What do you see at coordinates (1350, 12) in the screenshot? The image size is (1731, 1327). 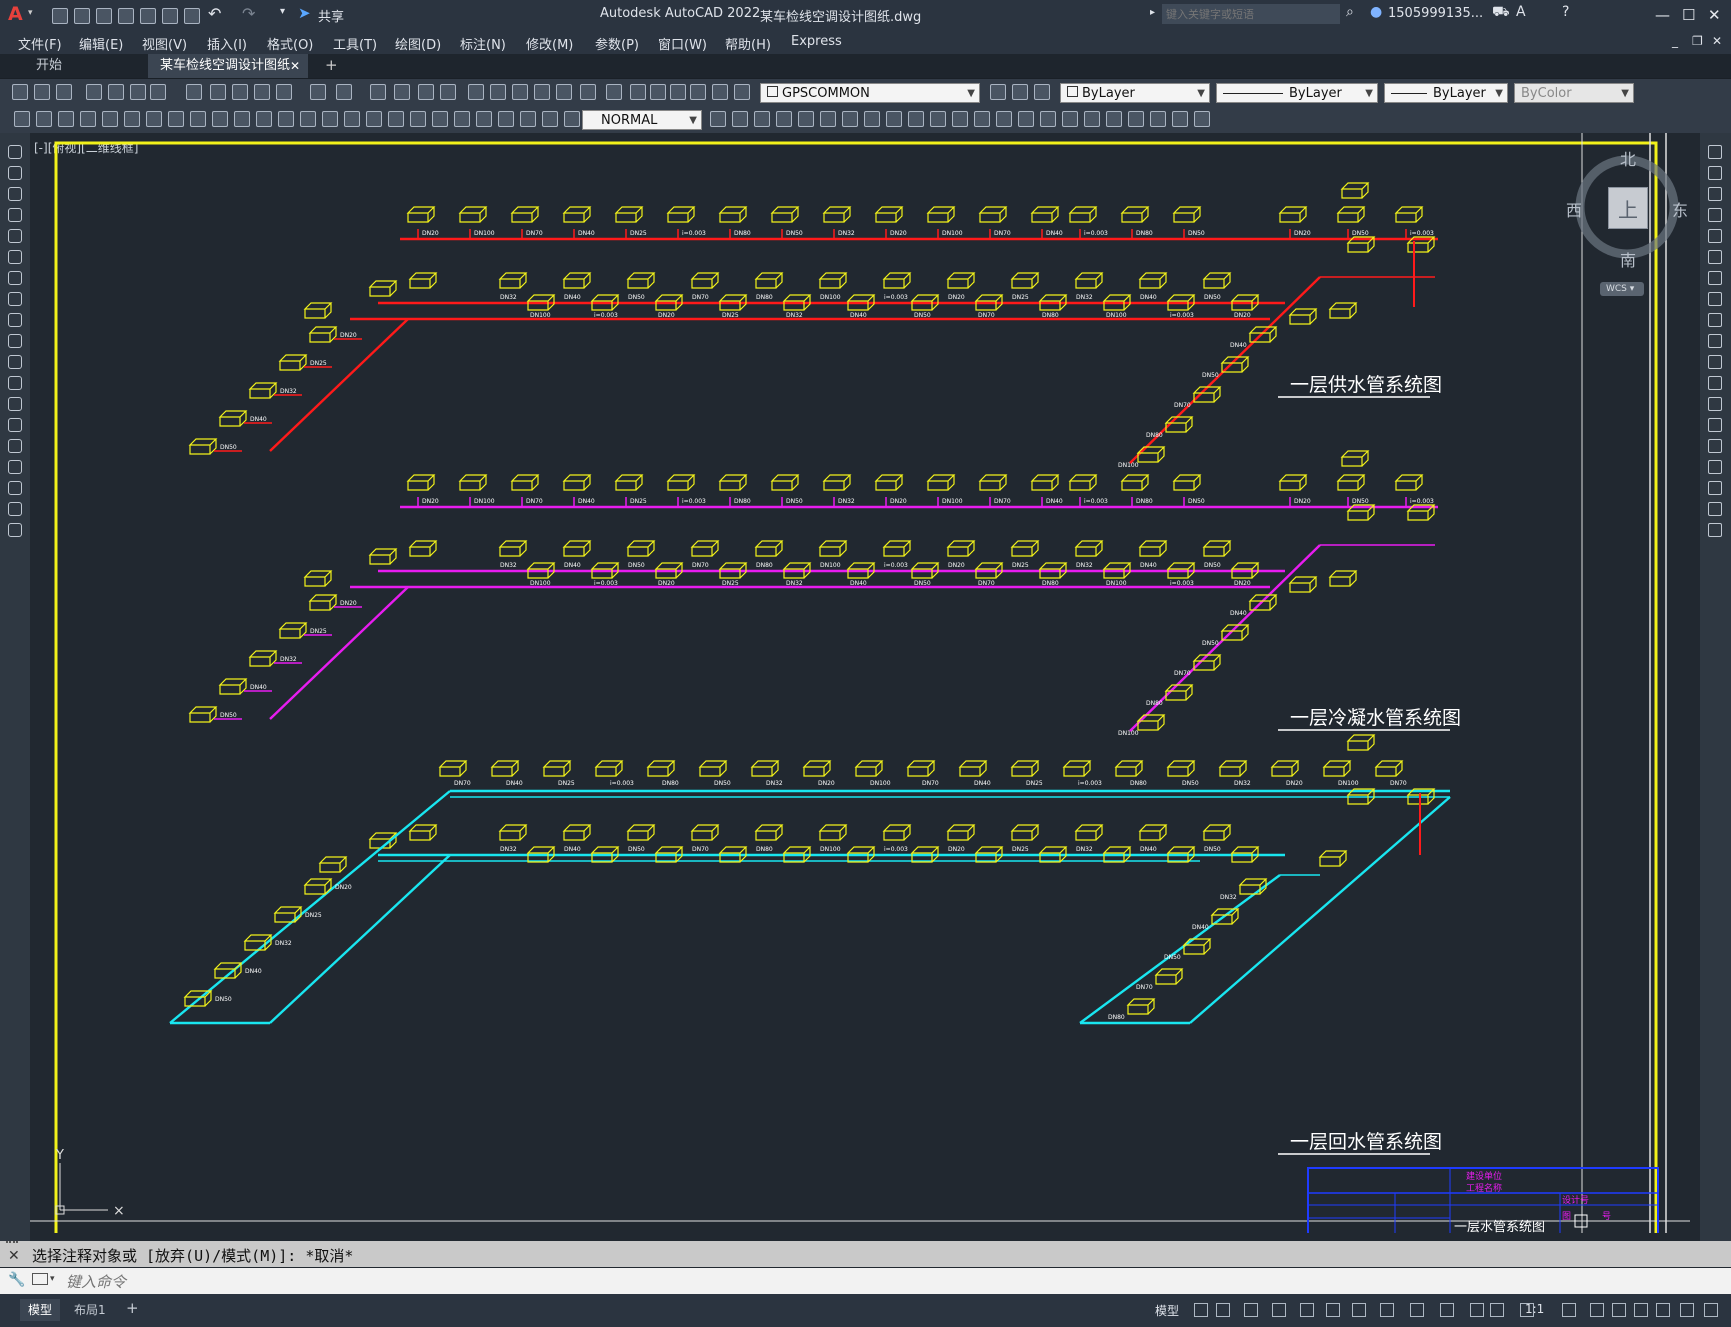 I see `search-icon: ⌕` at bounding box center [1350, 12].